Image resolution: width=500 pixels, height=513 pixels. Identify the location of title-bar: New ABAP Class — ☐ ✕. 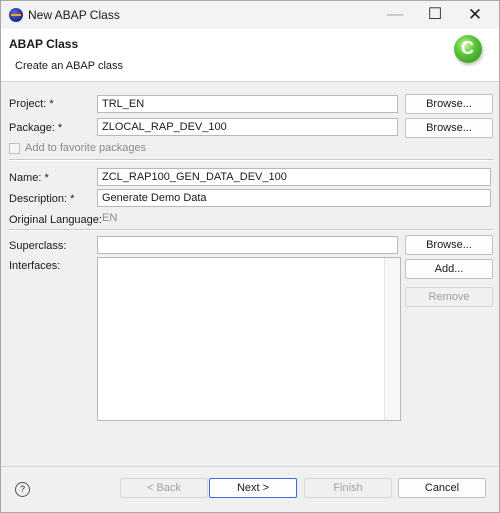
(250, 15).